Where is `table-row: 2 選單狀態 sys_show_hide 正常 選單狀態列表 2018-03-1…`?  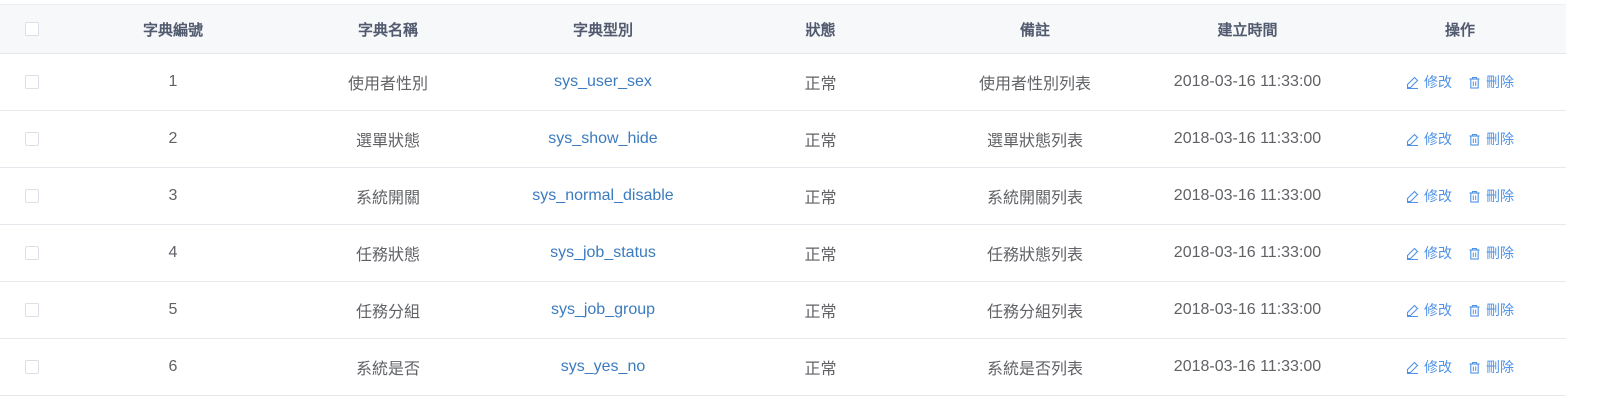
table-row: 2 選單狀態 sys_show_hide 正常 選單狀態列表 2018-03-1… is located at coordinates (783, 139).